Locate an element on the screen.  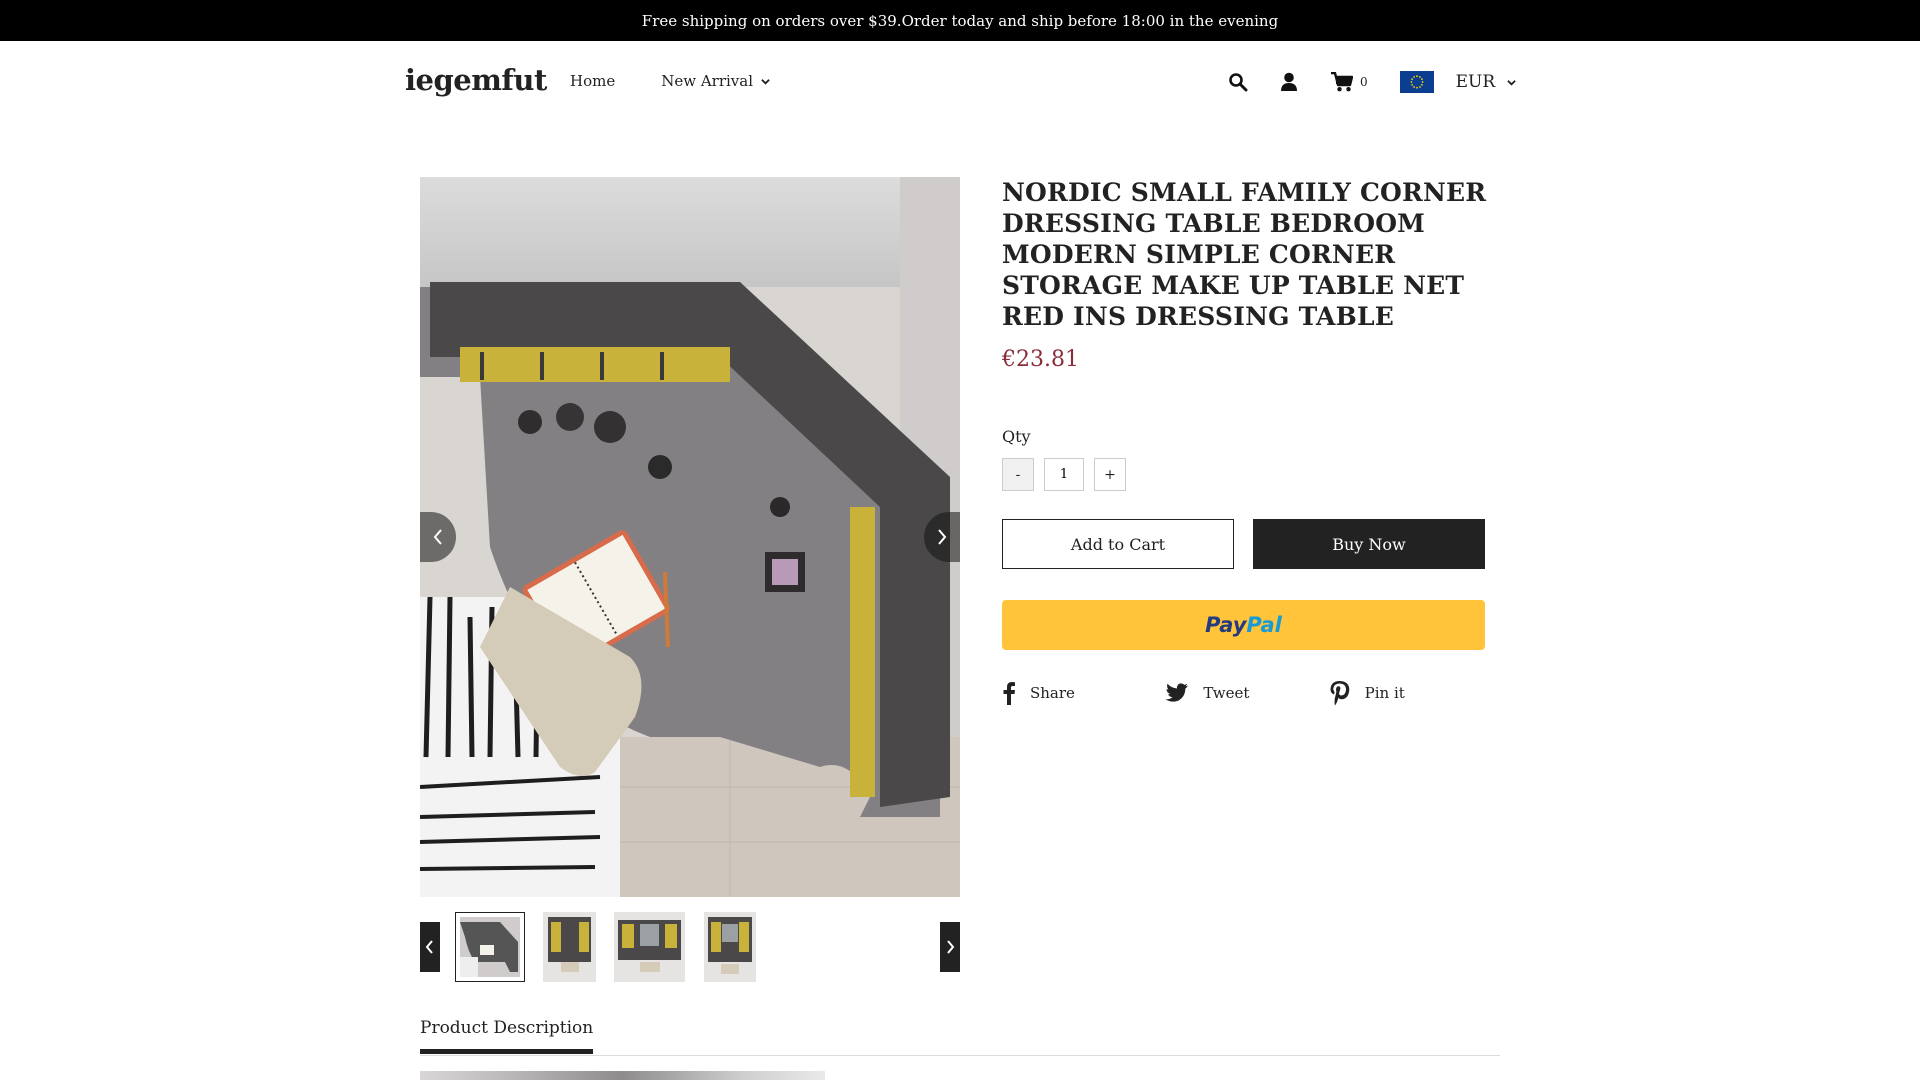
share-twitter-button: Tweet is located at coordinates (1246, 693).